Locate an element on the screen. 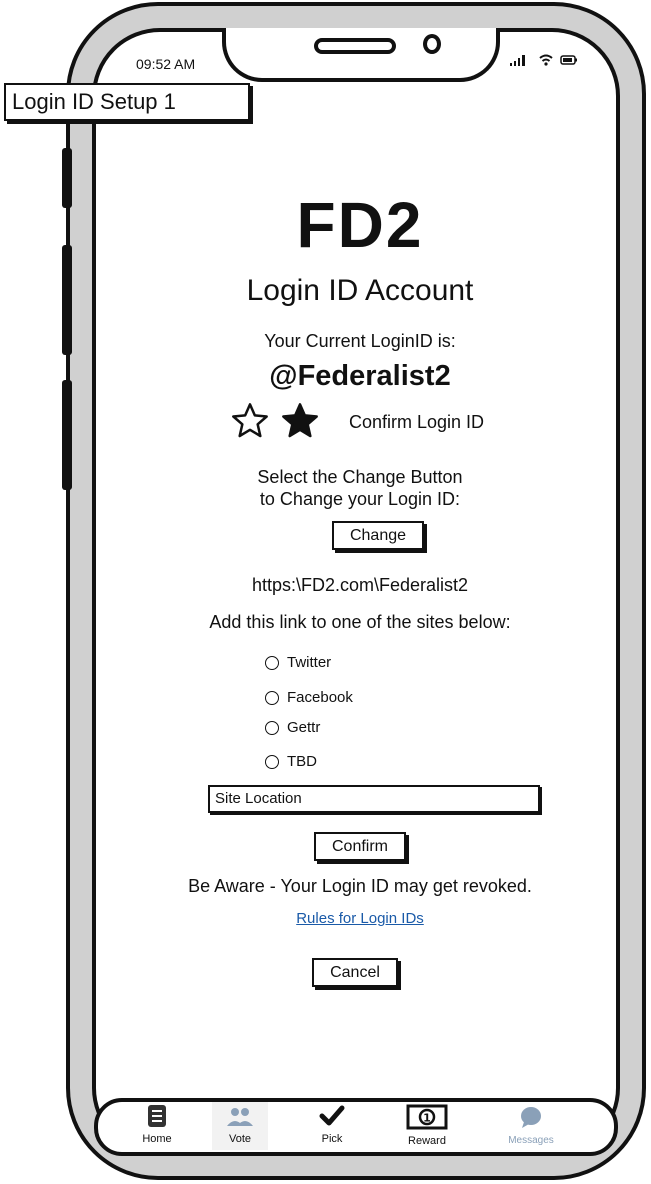  tab-label: Reward is located at coordinates (427, 1141).